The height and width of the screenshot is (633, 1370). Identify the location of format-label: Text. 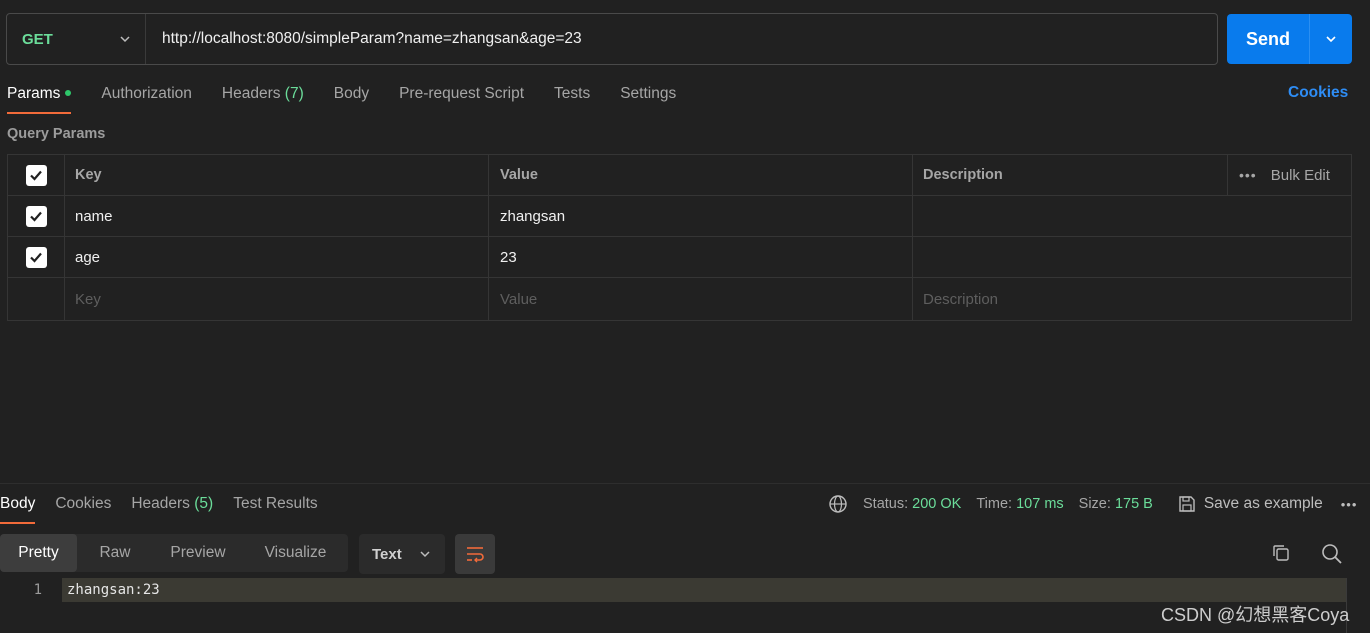
(387, 554).